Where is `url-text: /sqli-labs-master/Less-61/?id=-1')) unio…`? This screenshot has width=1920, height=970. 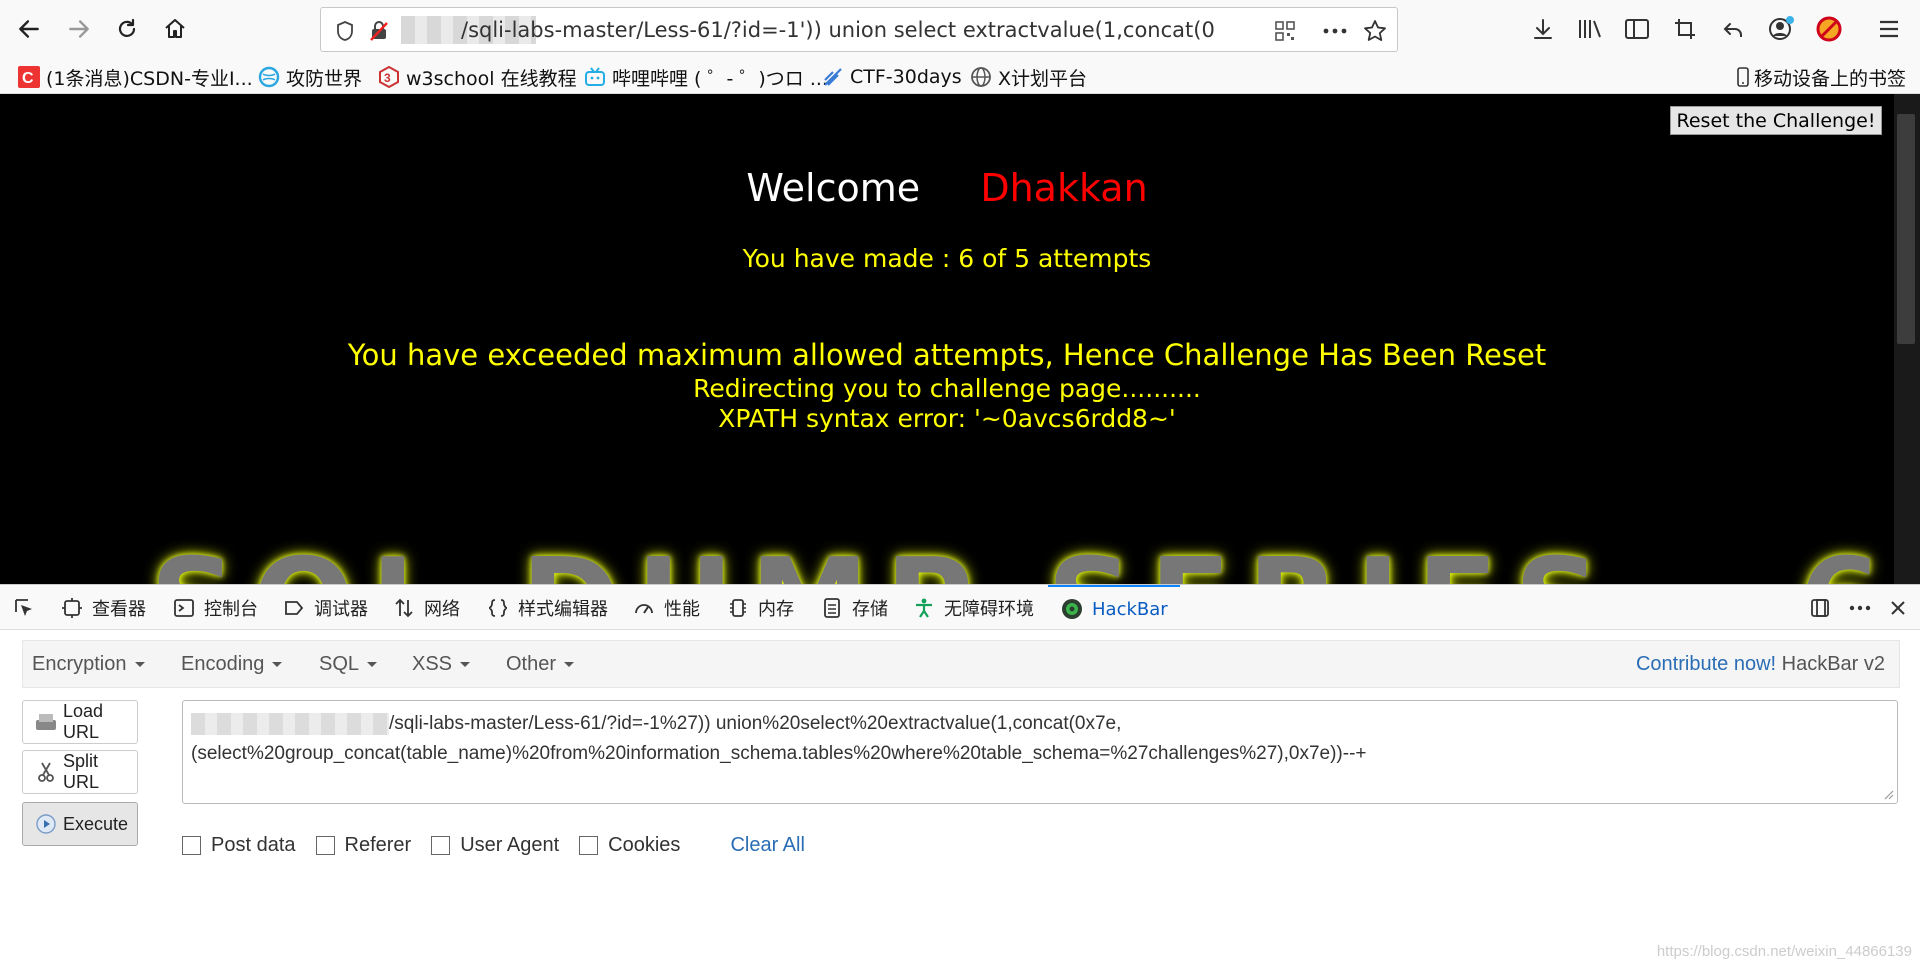
url-text: /sqli-labs-master/Less-61/?id=-1')) unio… is located at coordinates (866, 30).